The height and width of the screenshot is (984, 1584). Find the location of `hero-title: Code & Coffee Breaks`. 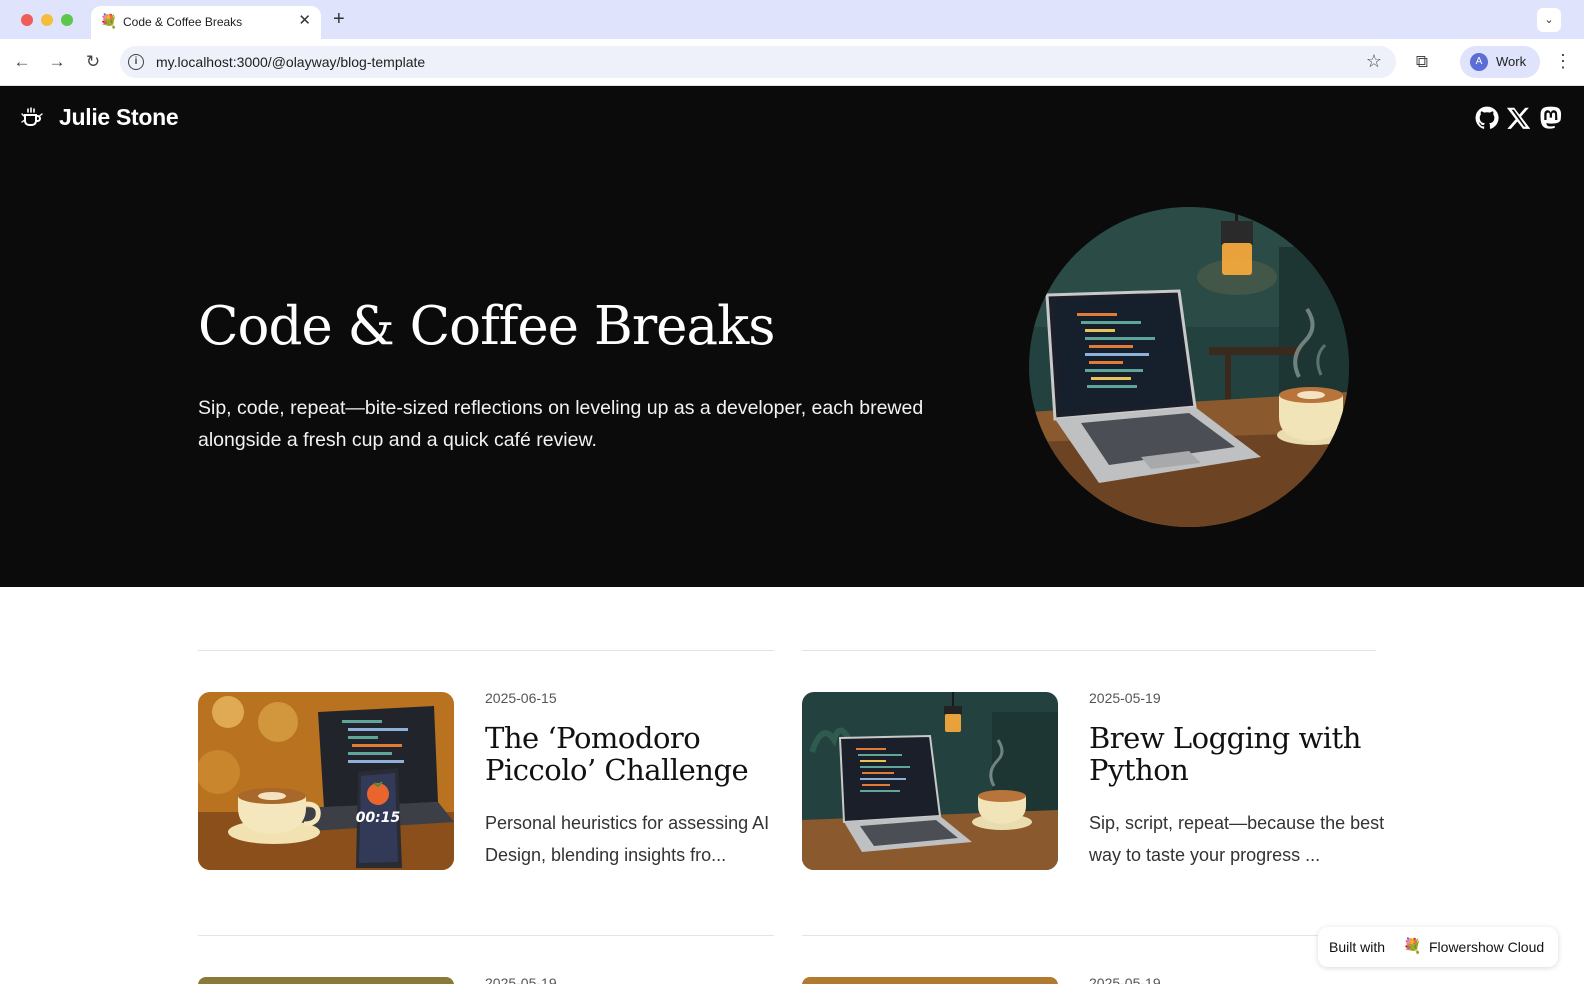

hero-title: Code & Coffee Breaks is located at coordinates (486, 326).